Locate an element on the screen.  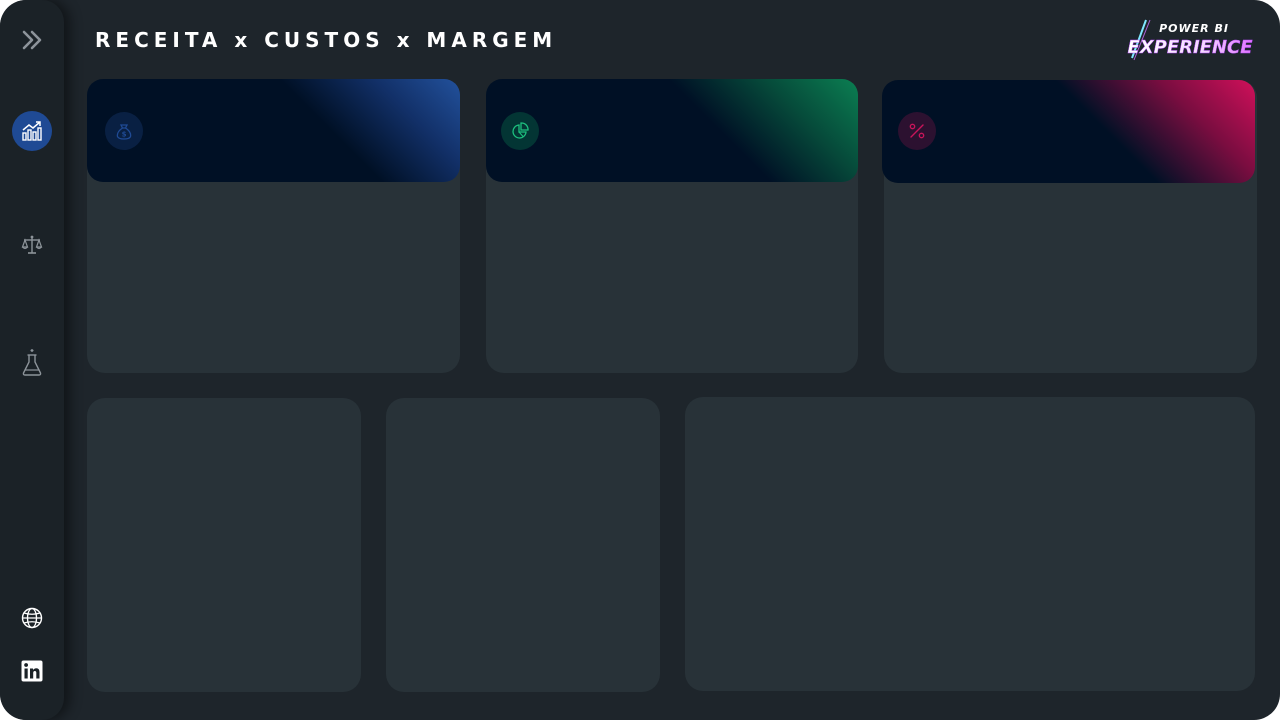
margin-icon-badge is located at coordinates (917, 131).